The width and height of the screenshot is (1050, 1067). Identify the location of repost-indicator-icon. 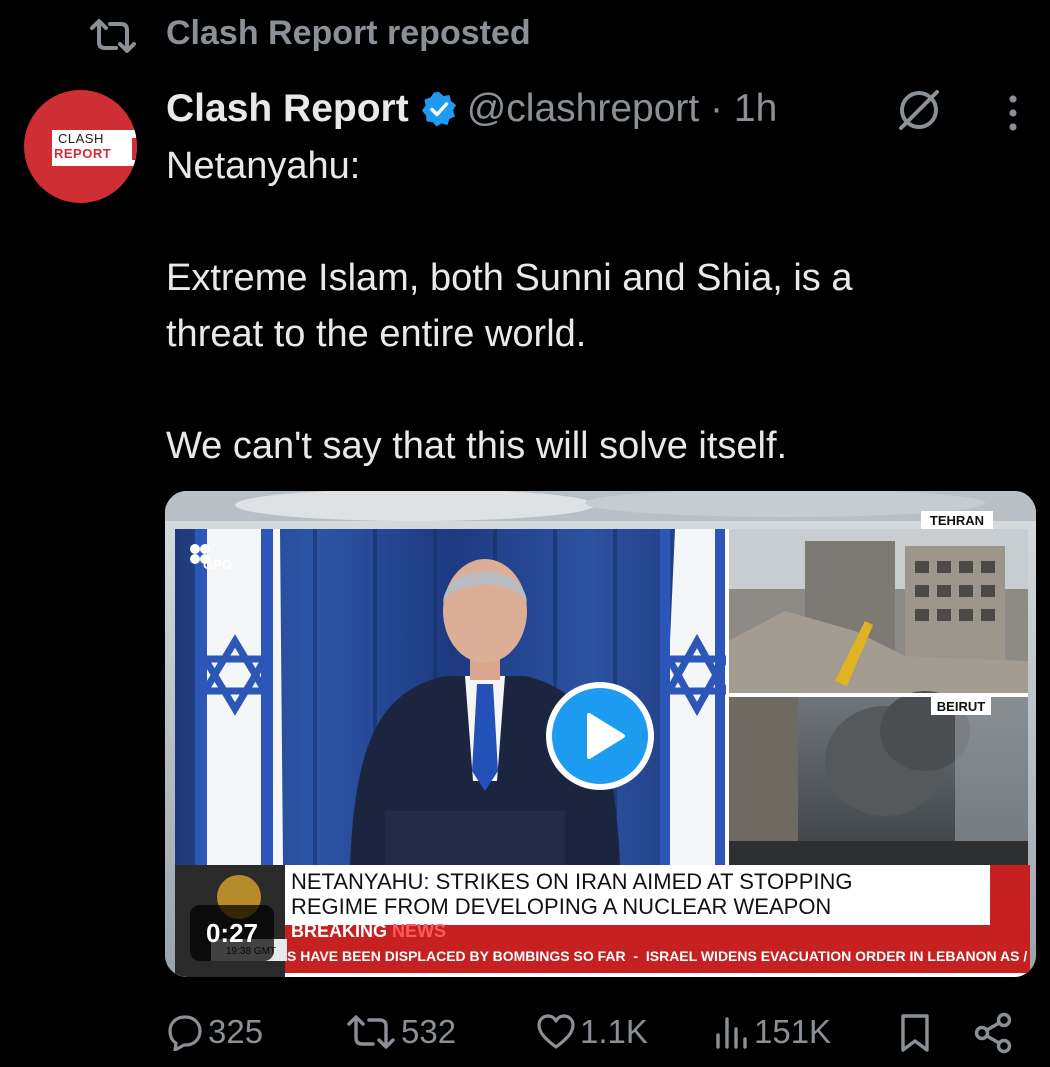
(113, 36).